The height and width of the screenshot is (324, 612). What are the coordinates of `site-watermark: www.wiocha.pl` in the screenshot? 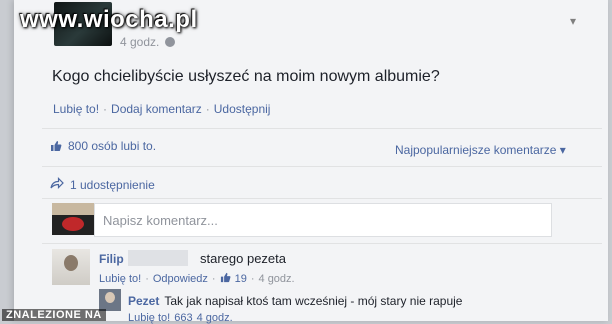 It's located at (109, 19).